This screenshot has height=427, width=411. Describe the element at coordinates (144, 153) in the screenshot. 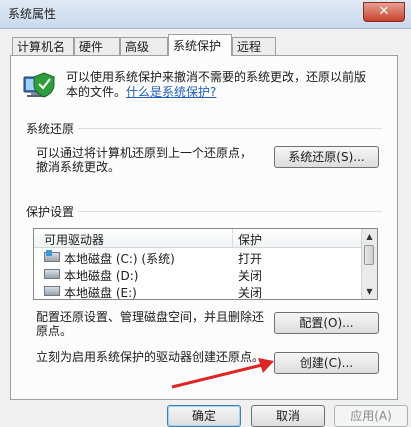

I see `restore-desc-line1: 可以通过将计算机还原到上一个还原点，` at that location.